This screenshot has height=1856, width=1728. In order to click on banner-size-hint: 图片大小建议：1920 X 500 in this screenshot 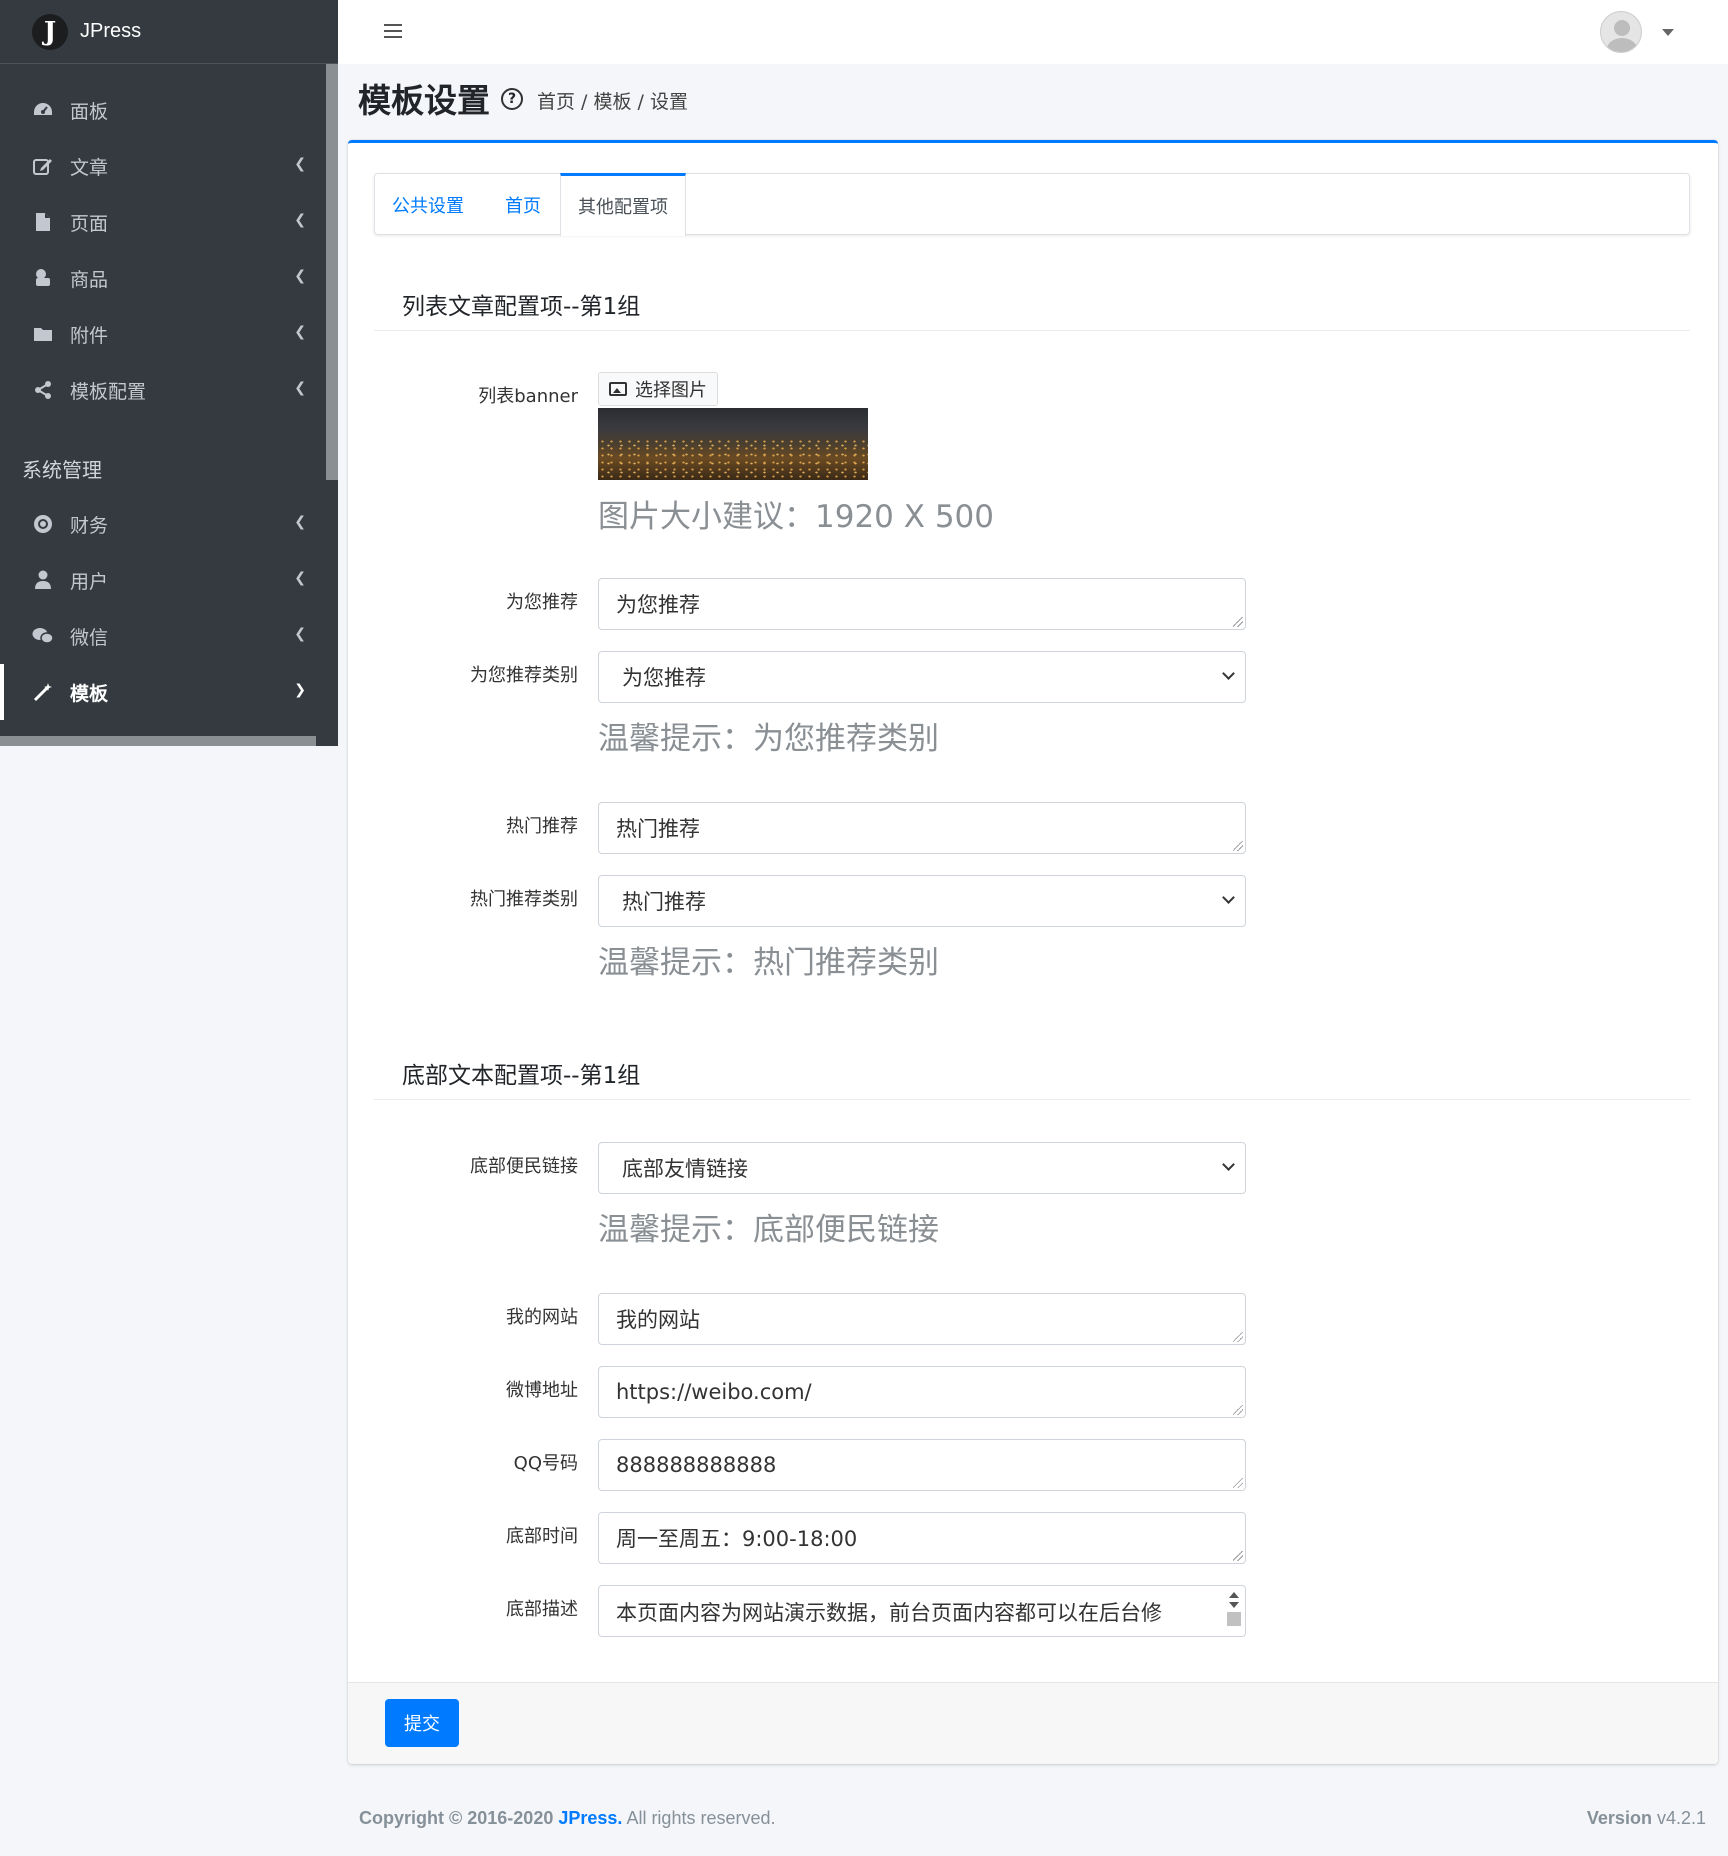, I will do `click(796, 517)`.